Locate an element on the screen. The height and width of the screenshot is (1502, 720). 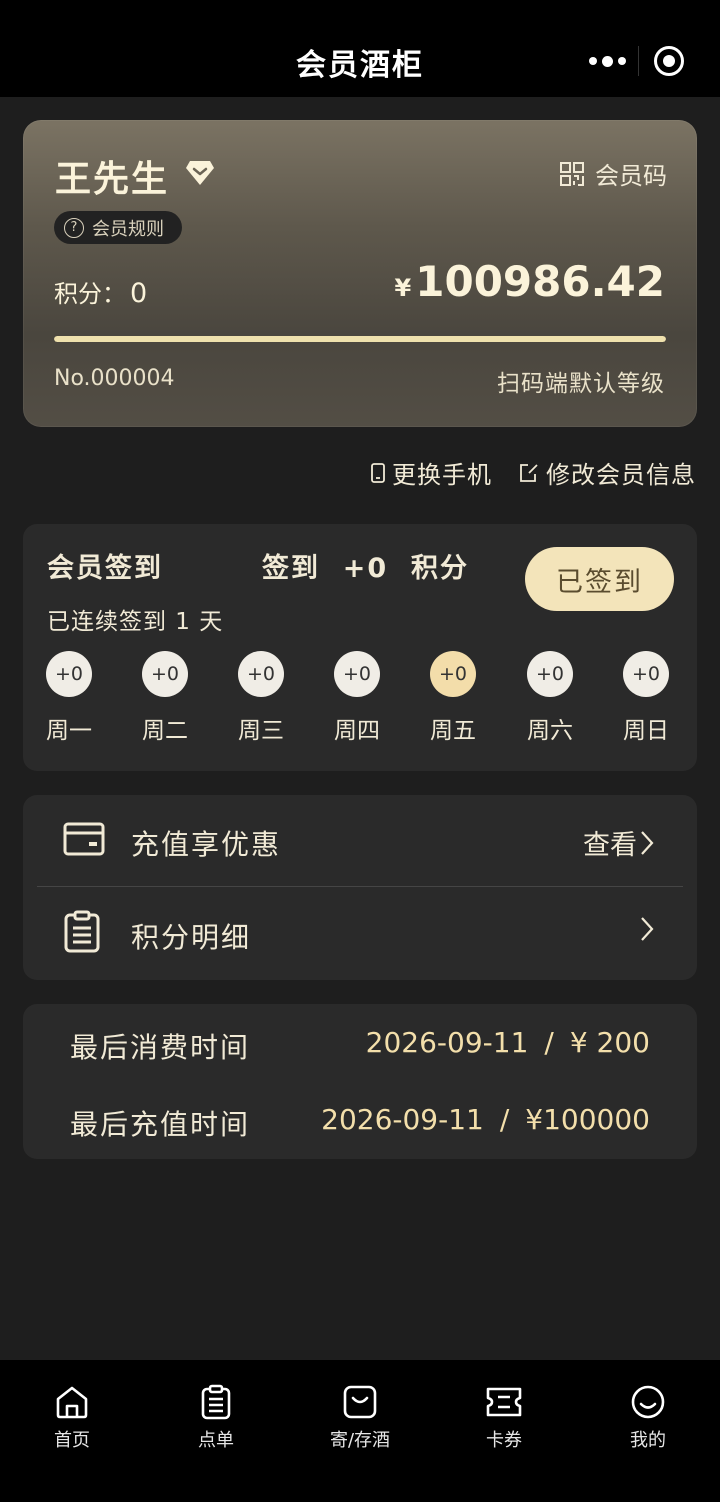
tab-profile-label: 我的 is located at coordinates (648, 1440).